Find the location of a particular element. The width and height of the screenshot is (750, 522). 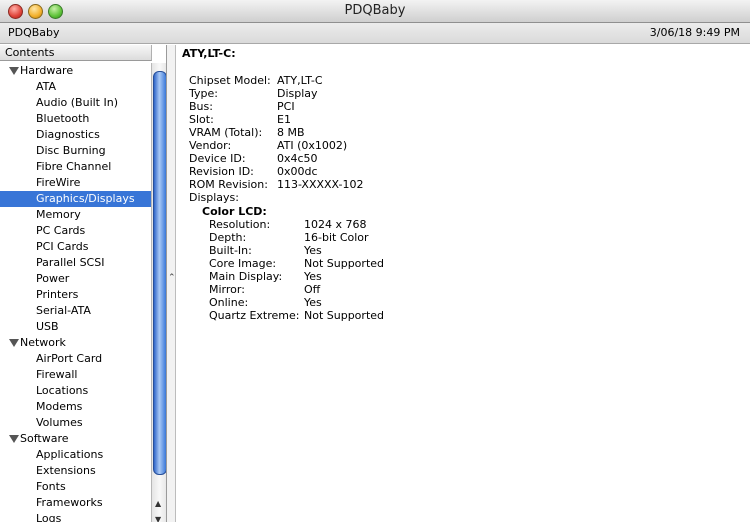

sidebar-item: Volumes is located at coordinates (75, 423).